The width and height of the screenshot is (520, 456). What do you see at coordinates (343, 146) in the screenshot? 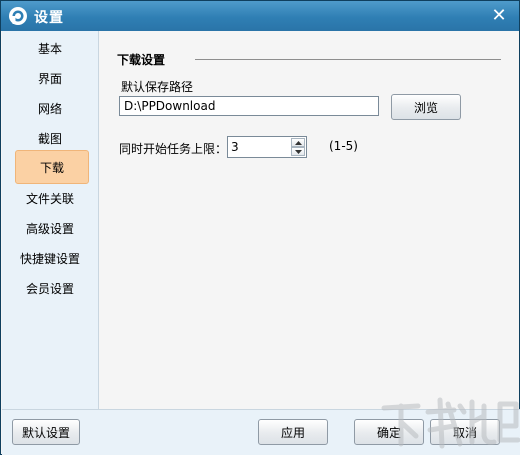
I see `max-tasks-range: (1-5)` at bounding box center [343, 146].